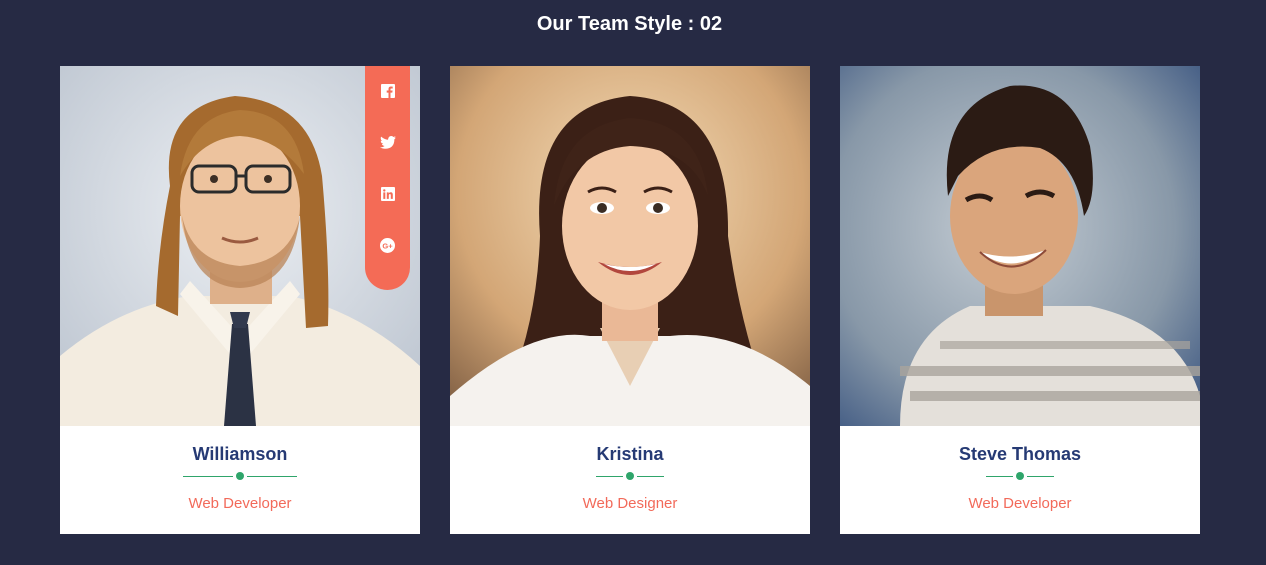  What do you see at coordinates (629, 24) in the screenshot?
I see `page-title: Our Team Style : 02` at bounding box center [629, 24].